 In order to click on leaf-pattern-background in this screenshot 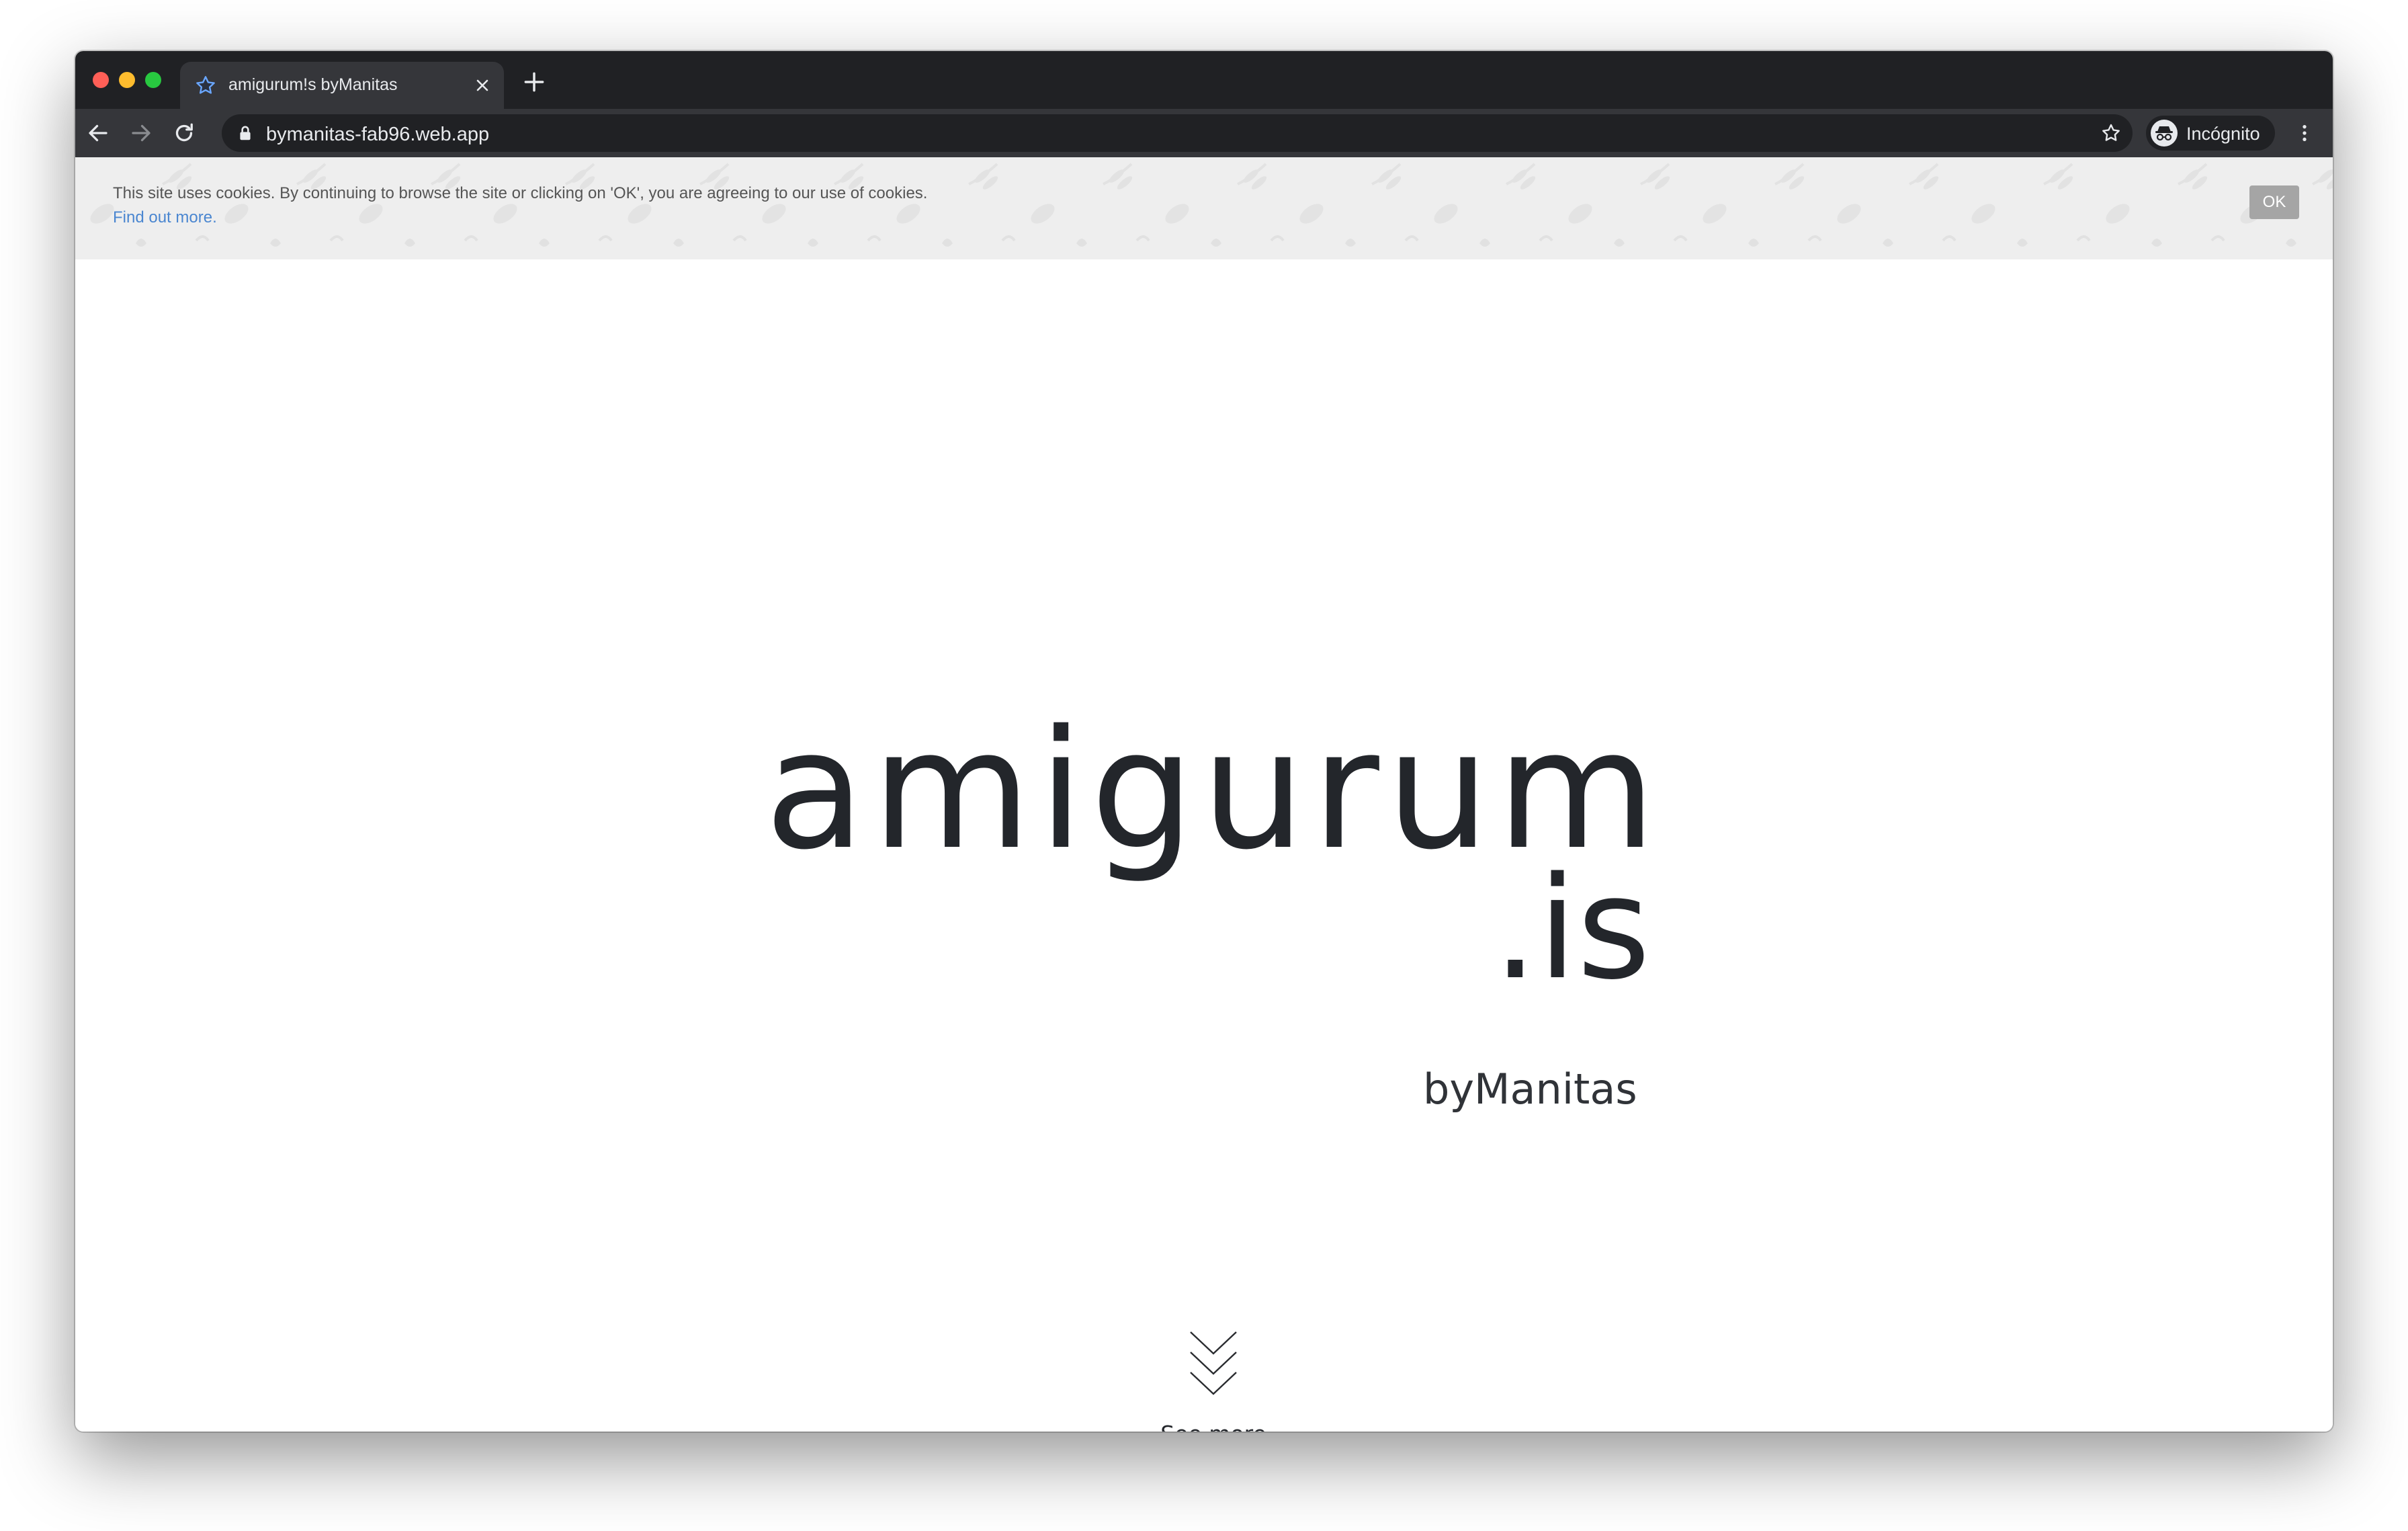, I will do `click(1204, 208)`.